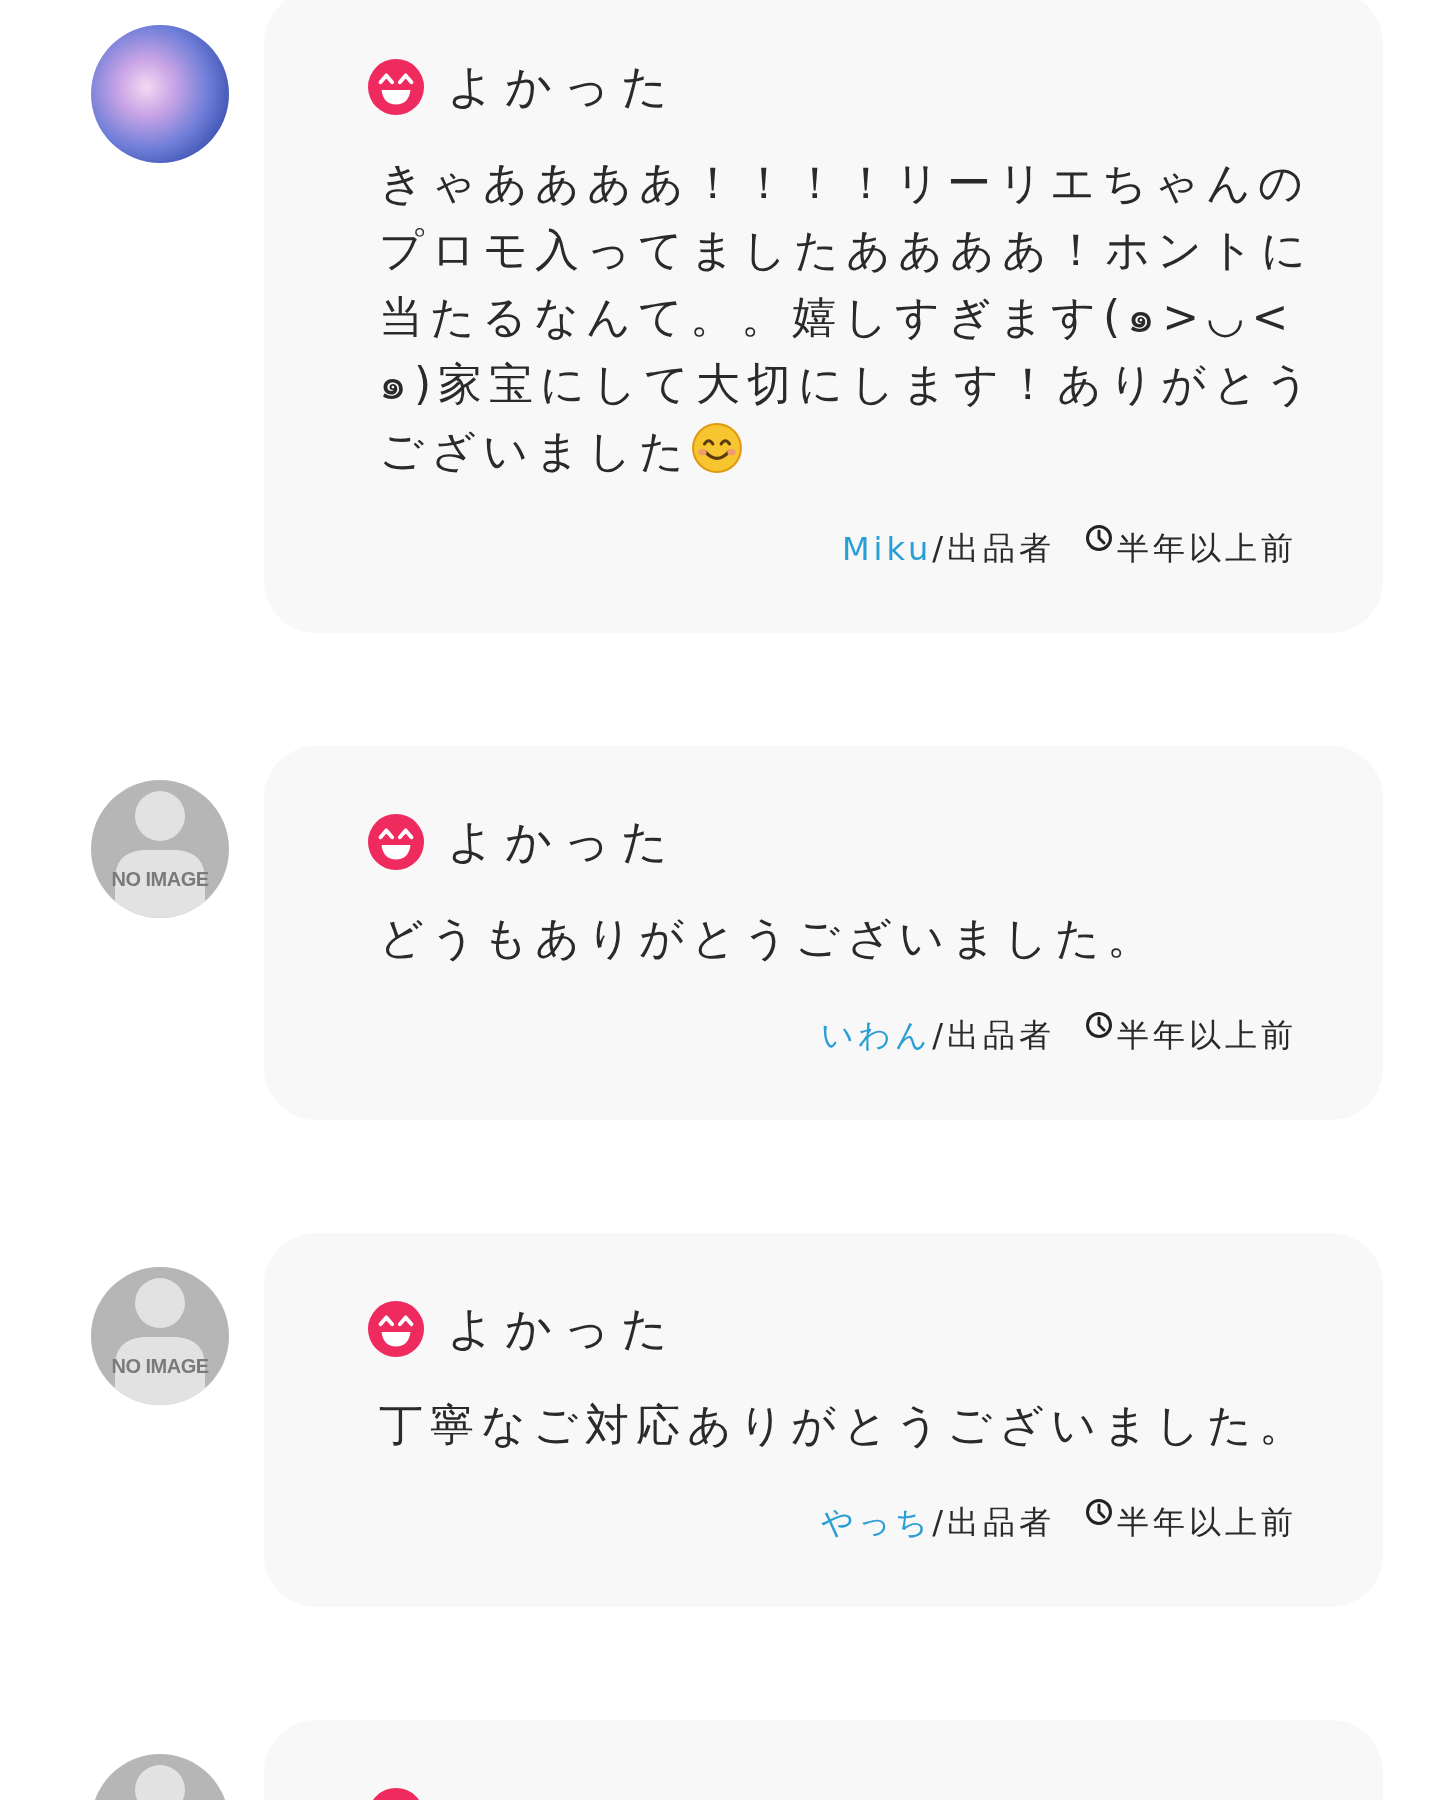  I want to click on review-comment: どうもありがとうございました。, so click(769, 938).